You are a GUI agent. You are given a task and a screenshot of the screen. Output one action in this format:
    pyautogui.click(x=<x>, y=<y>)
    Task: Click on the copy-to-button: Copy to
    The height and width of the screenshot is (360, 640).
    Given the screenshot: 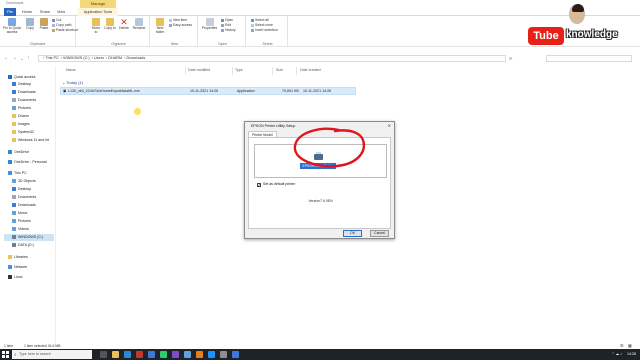 What is the action you would take?
    pyautogui.click(x=110, y=24)
    